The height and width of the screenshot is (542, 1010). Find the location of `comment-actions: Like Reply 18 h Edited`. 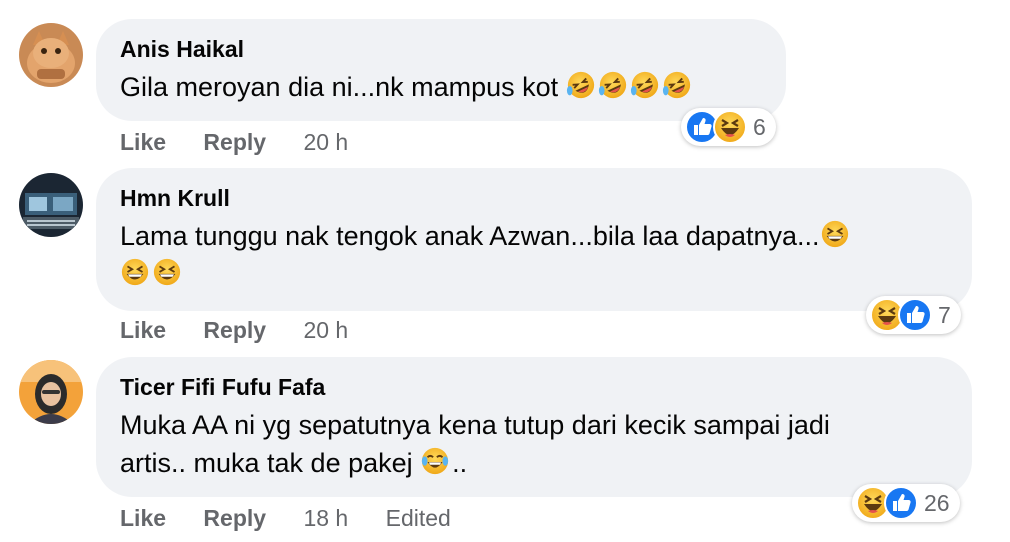

comment-actions: Like Reply 18 h Edited is located at coordinates (301, 518).